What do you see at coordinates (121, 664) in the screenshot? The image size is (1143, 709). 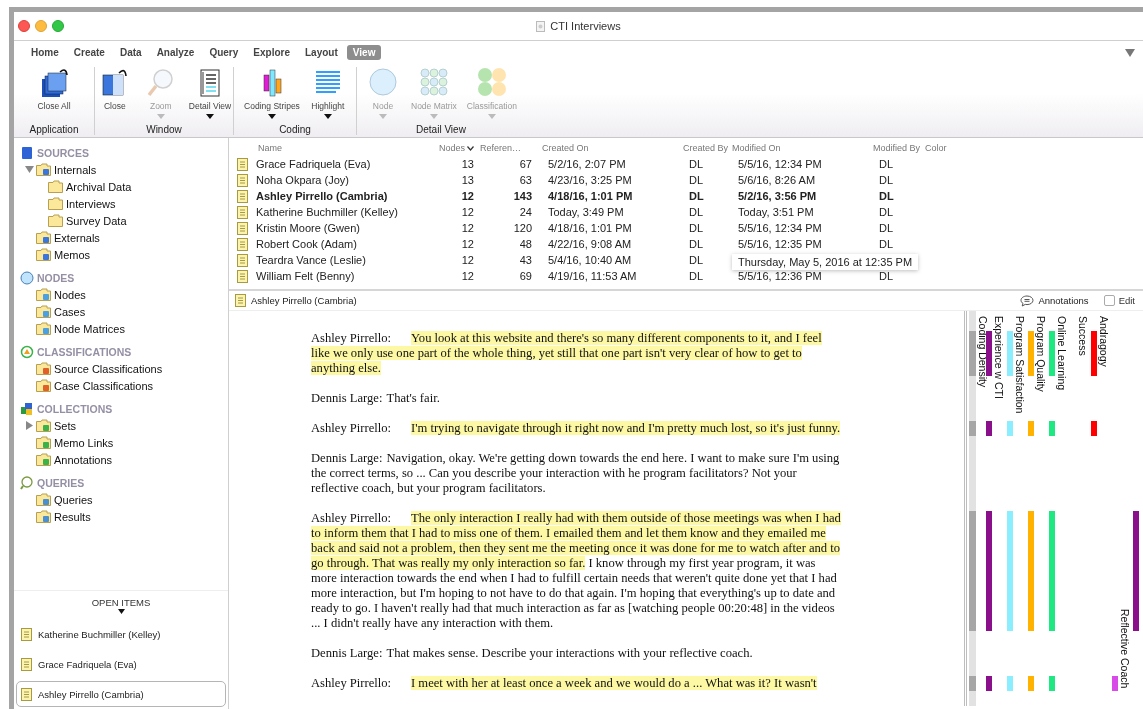 I see `open-item: Grace Fadriquela (Eva)` at bounding box center [121, 664].